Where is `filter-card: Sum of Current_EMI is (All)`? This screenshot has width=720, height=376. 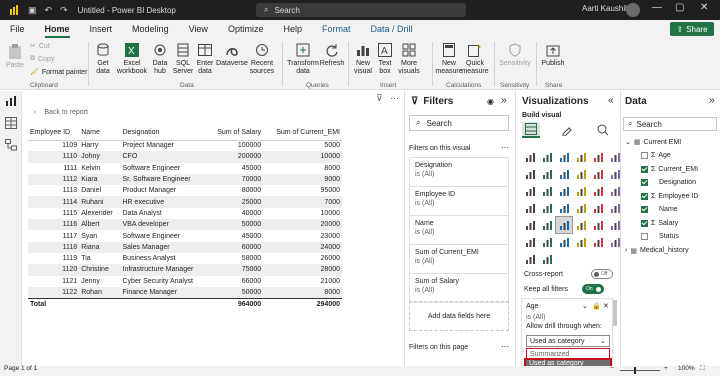
filter-card: Sum of Current_EMI is (All) is located at coordinates (459, 259).